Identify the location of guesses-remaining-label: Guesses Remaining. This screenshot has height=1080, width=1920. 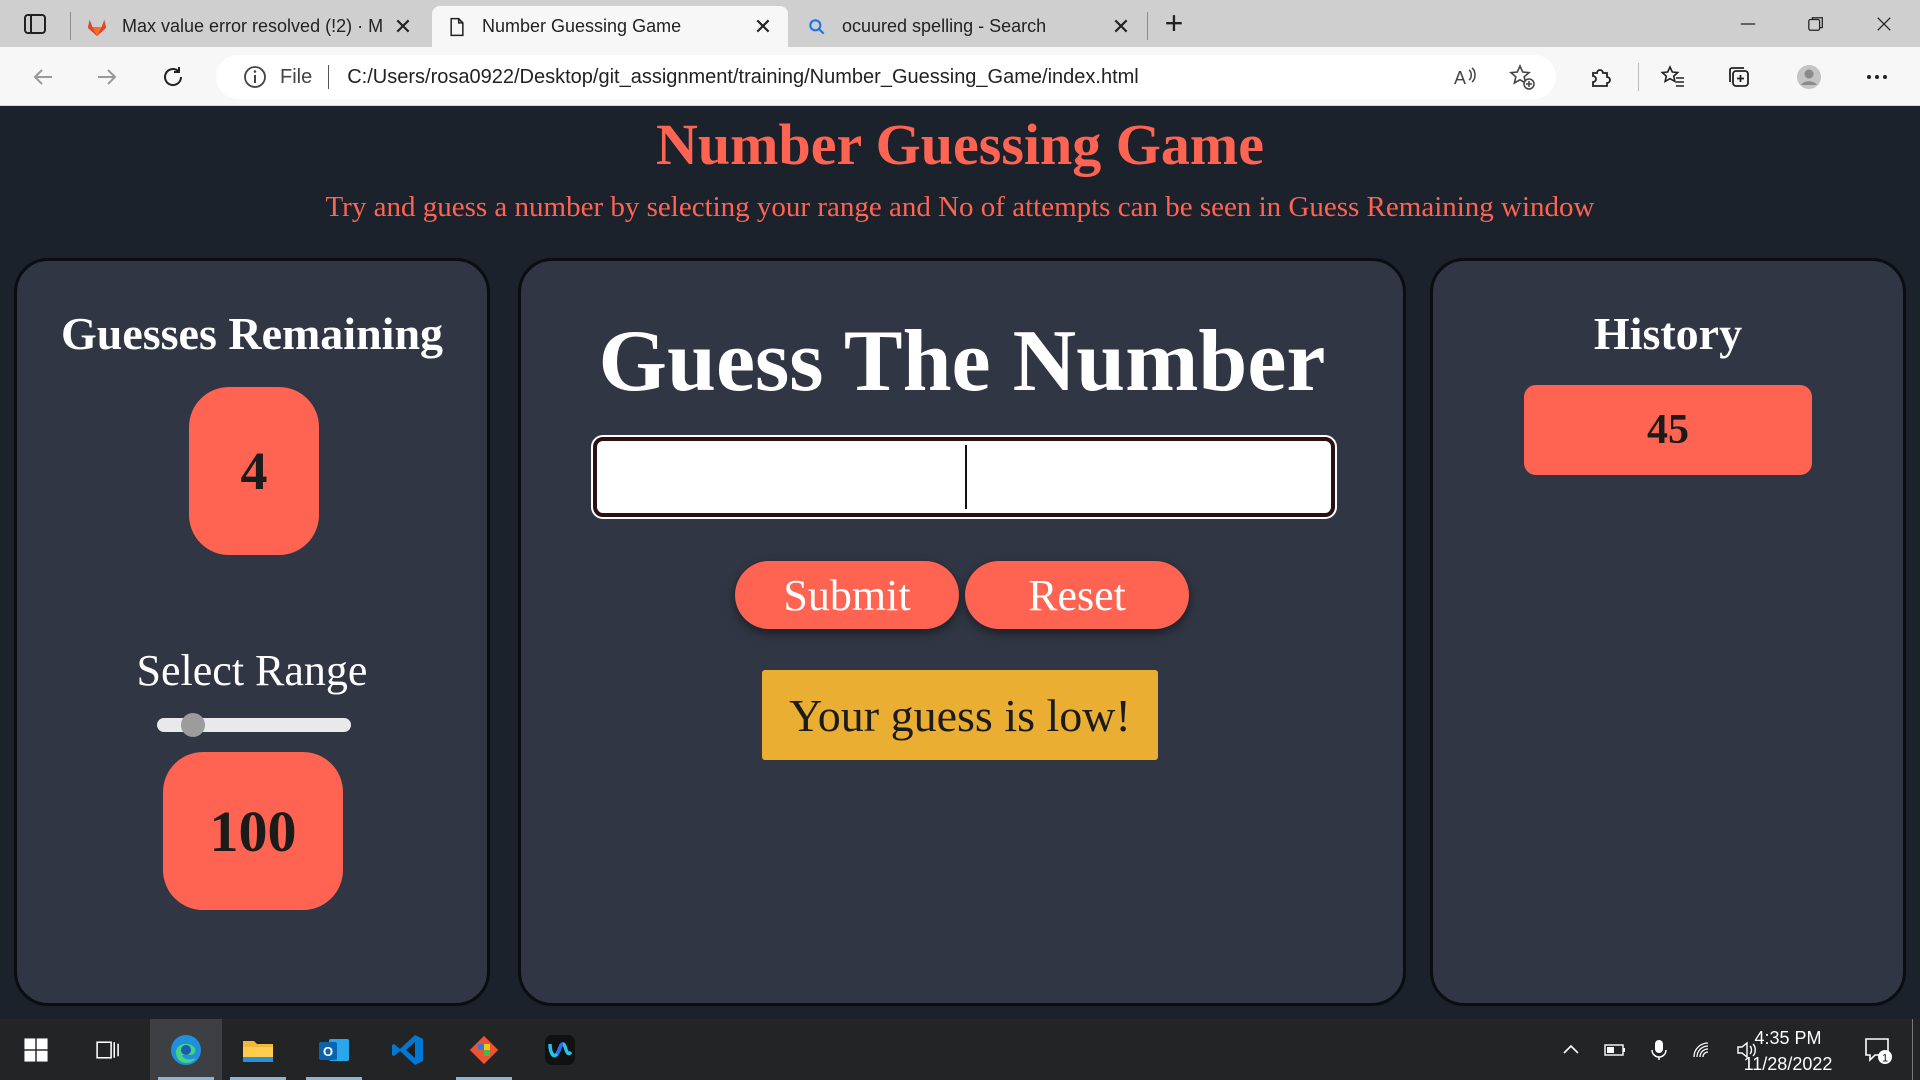
(252, 333).